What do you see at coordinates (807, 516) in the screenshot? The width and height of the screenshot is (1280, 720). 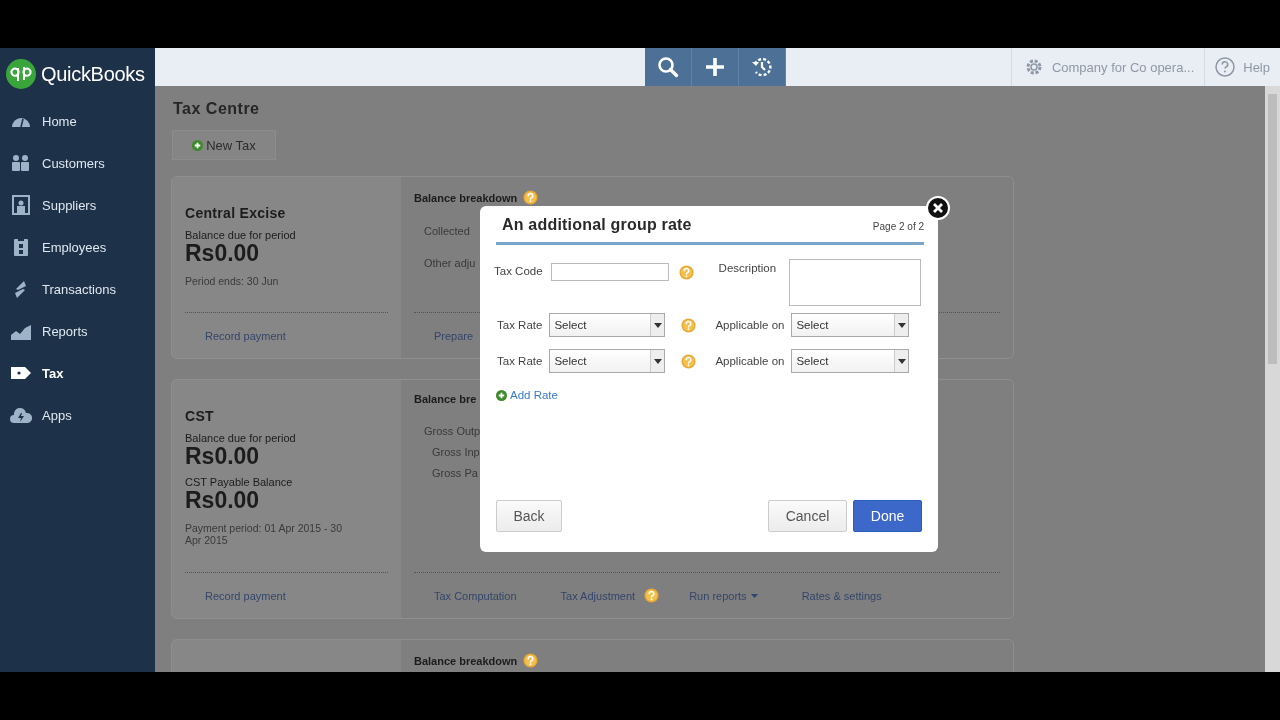 I see `cancel-button: Cancel` at bounding box center [807, 516].